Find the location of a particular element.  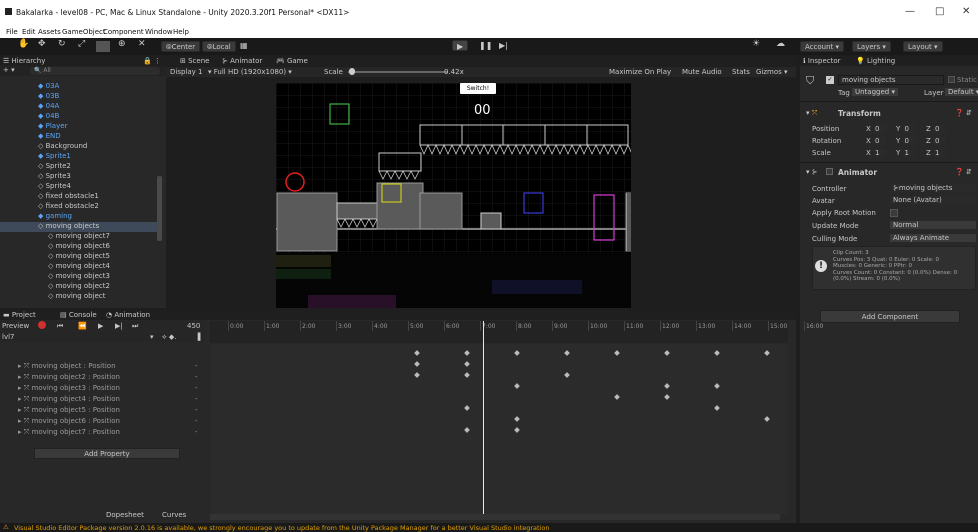

add-event-icon: ▐ is located at coordinates (197, 337).